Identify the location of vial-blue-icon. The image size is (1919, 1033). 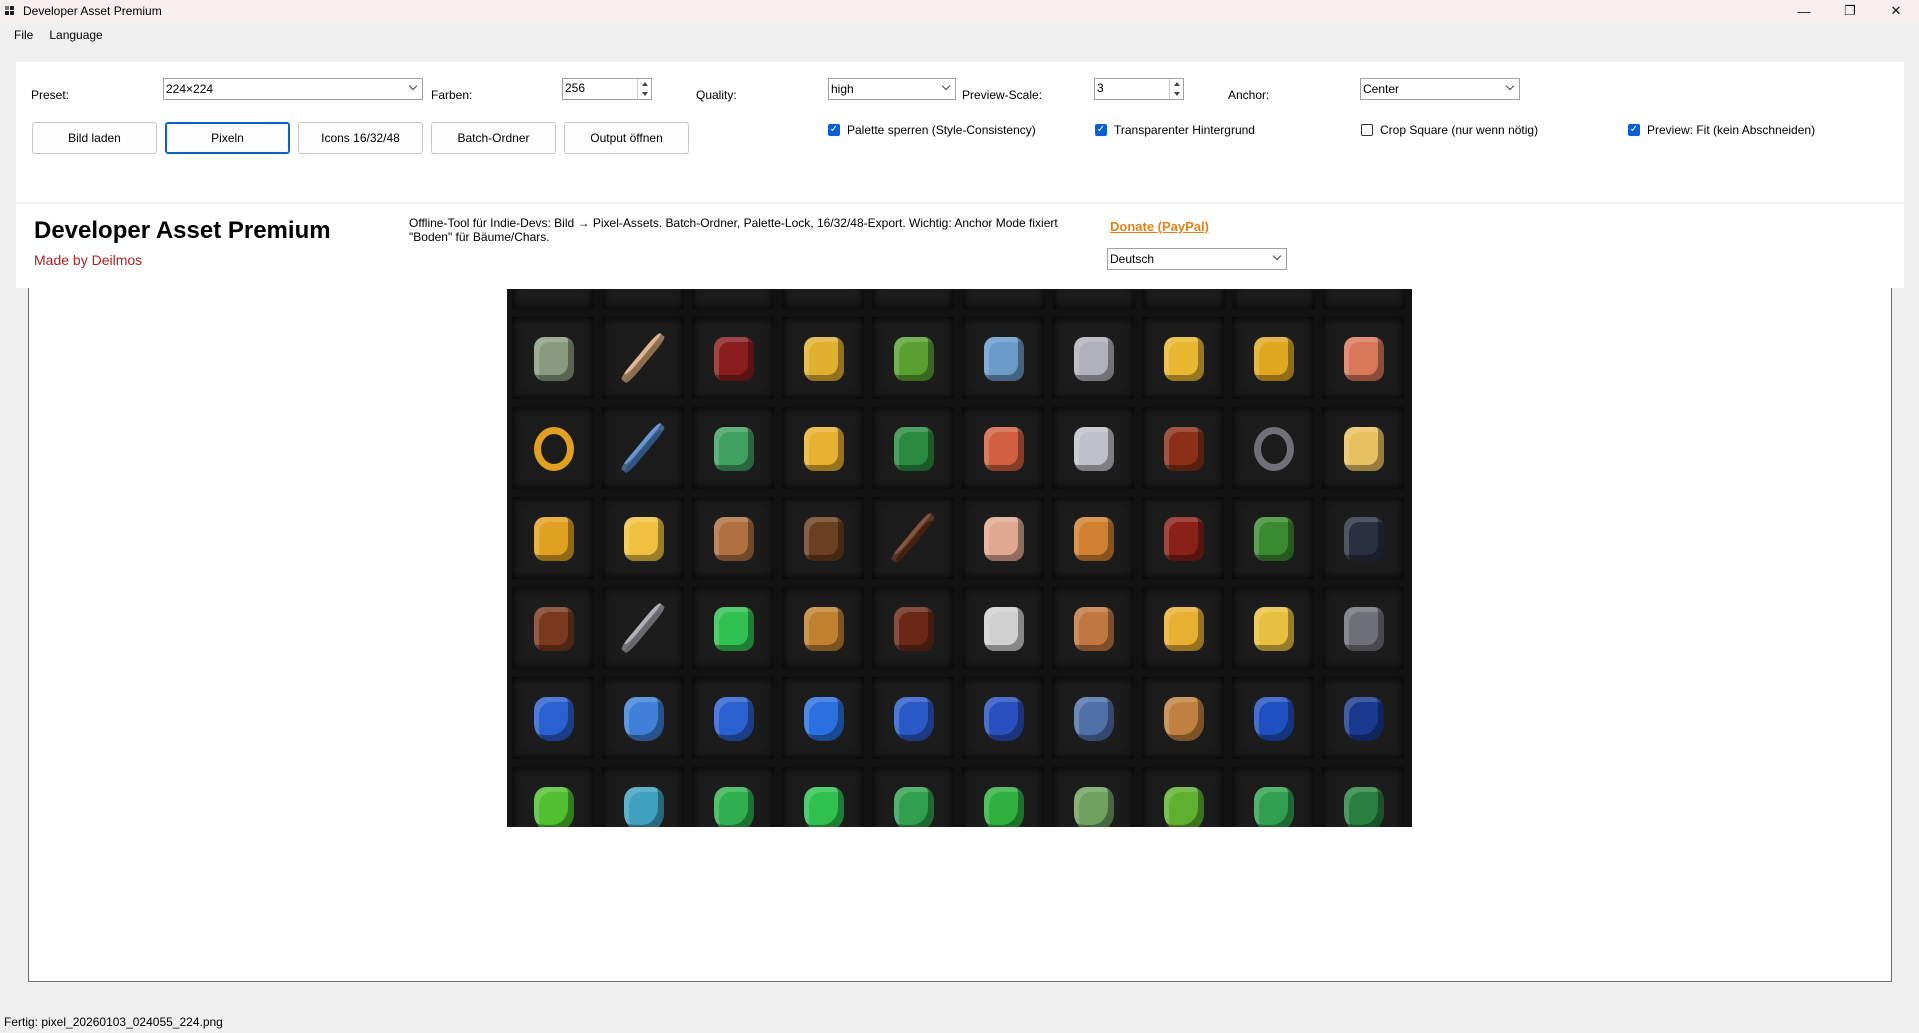
(644, 719).